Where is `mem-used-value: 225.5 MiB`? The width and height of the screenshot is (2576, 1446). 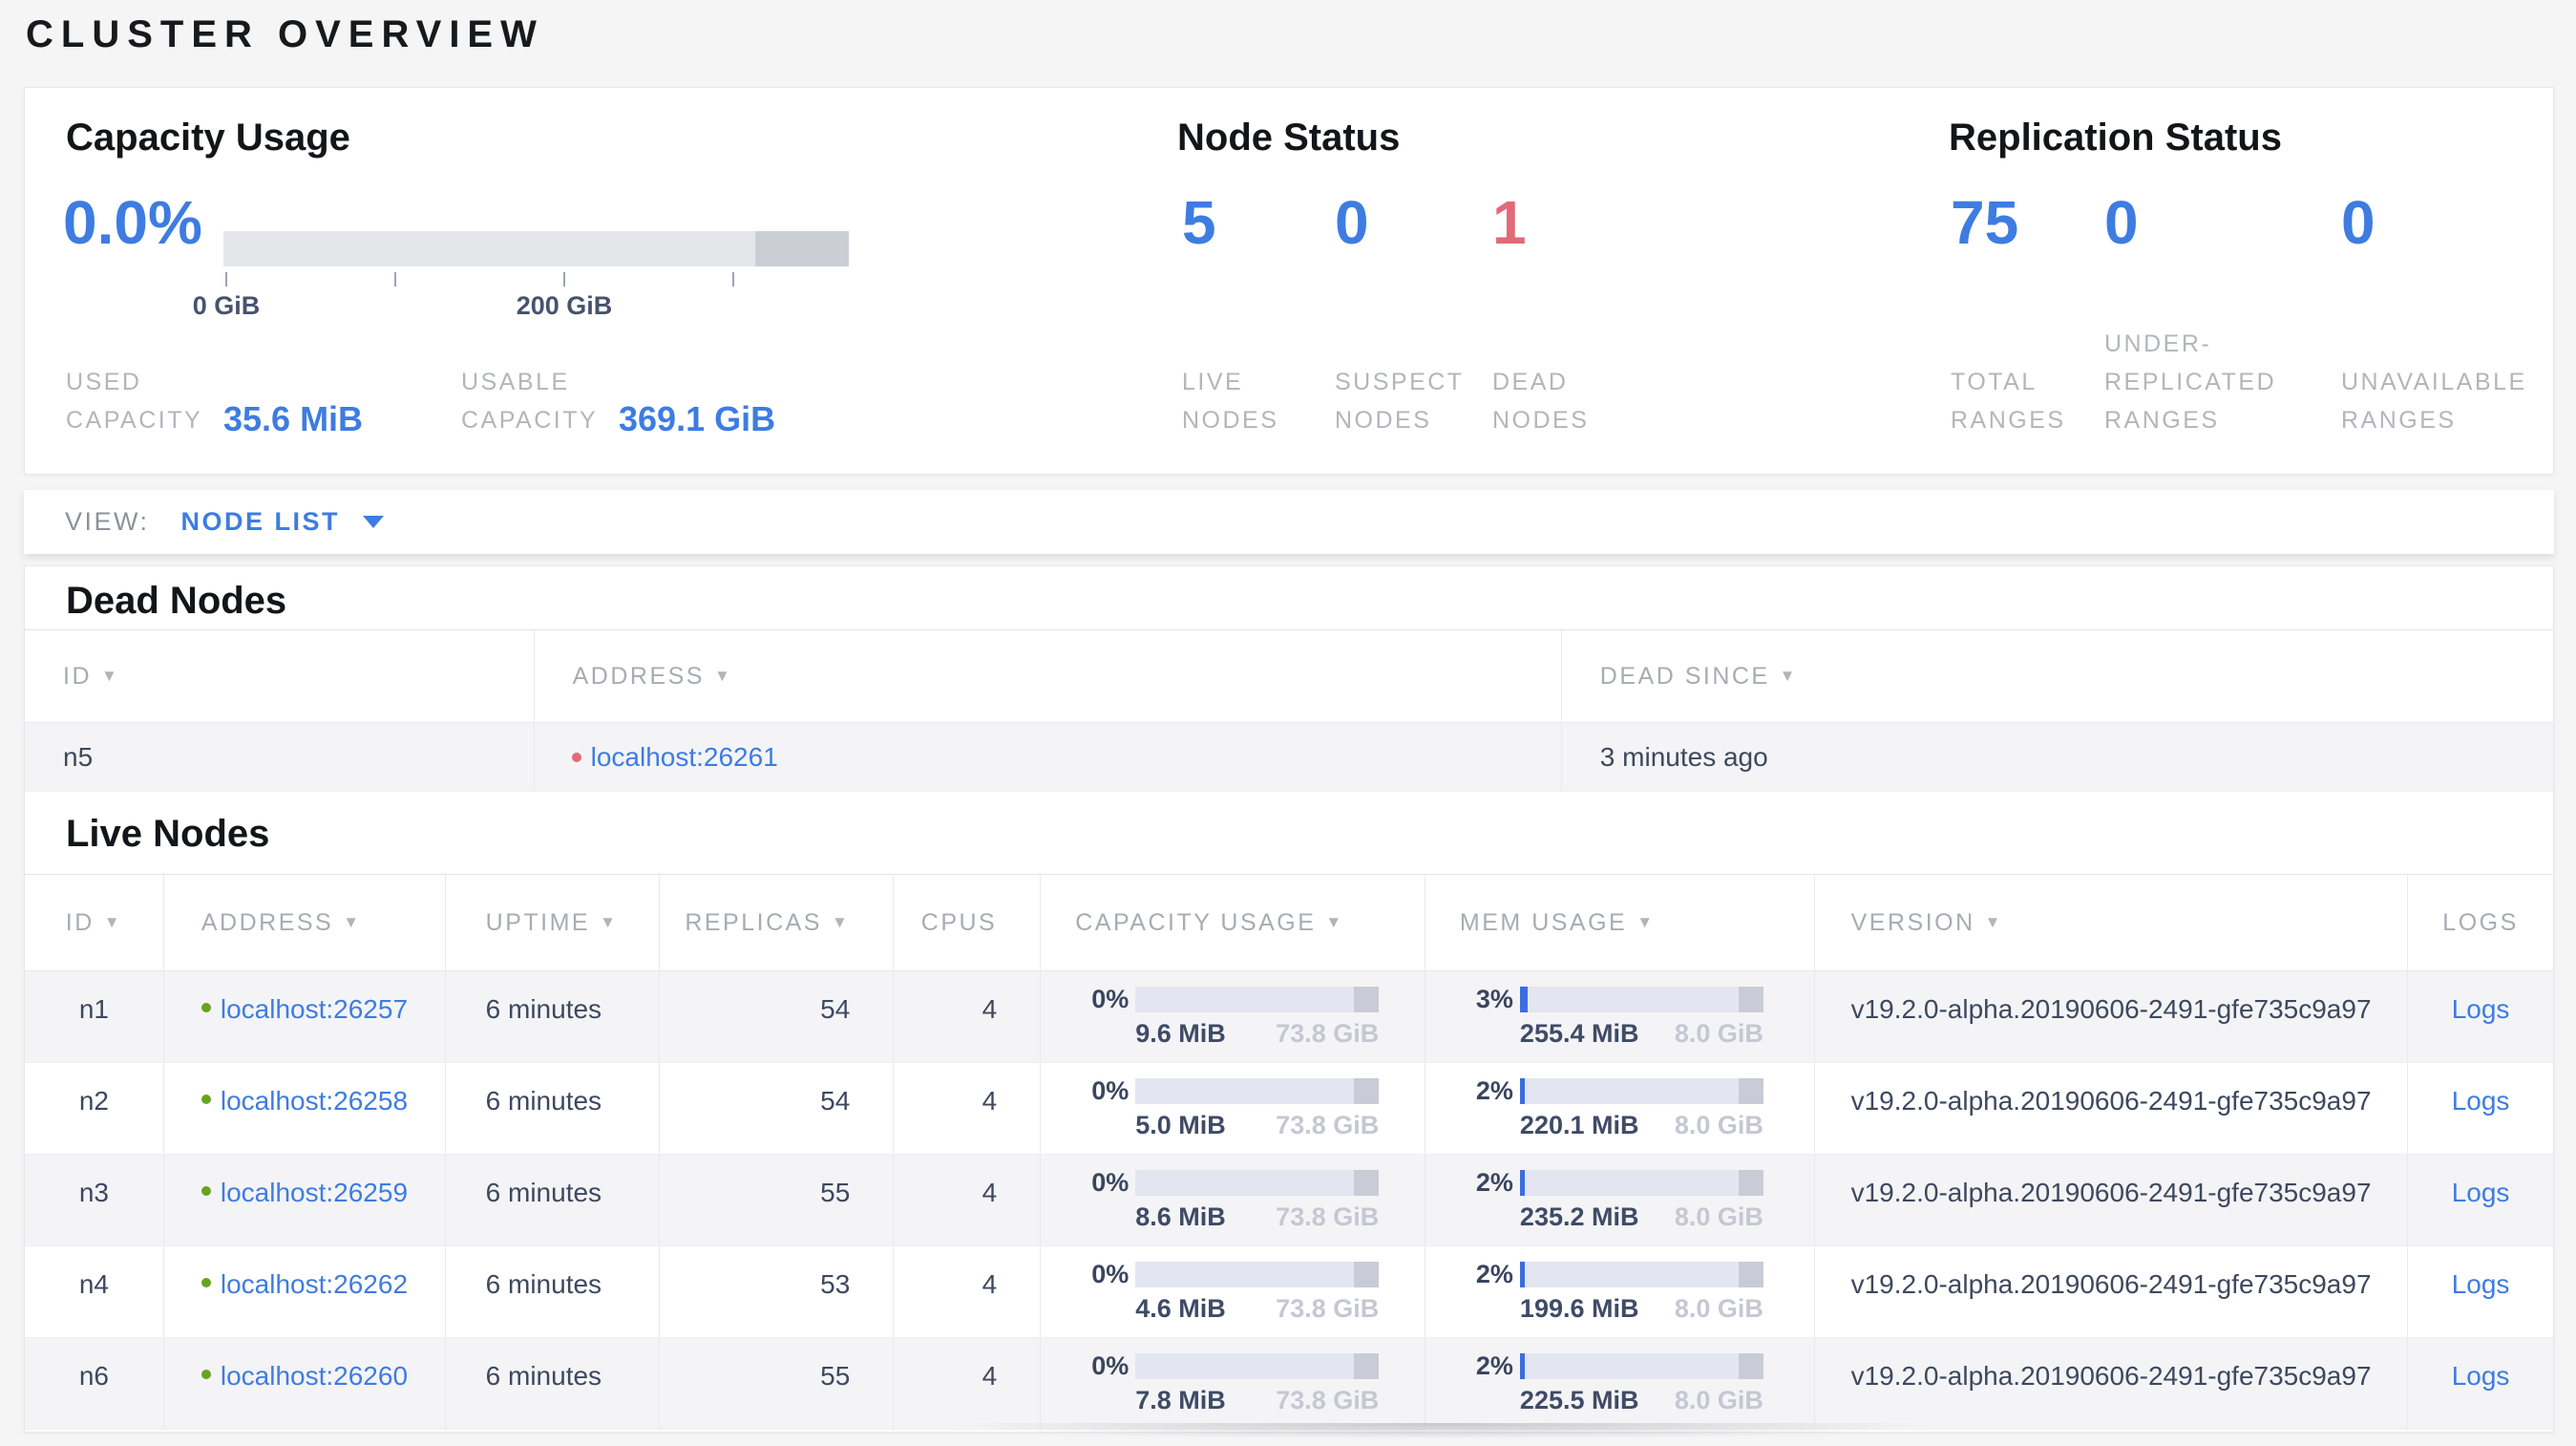 mem-used-value: 225.5 MiB is located at coordinates (1579, 1400).